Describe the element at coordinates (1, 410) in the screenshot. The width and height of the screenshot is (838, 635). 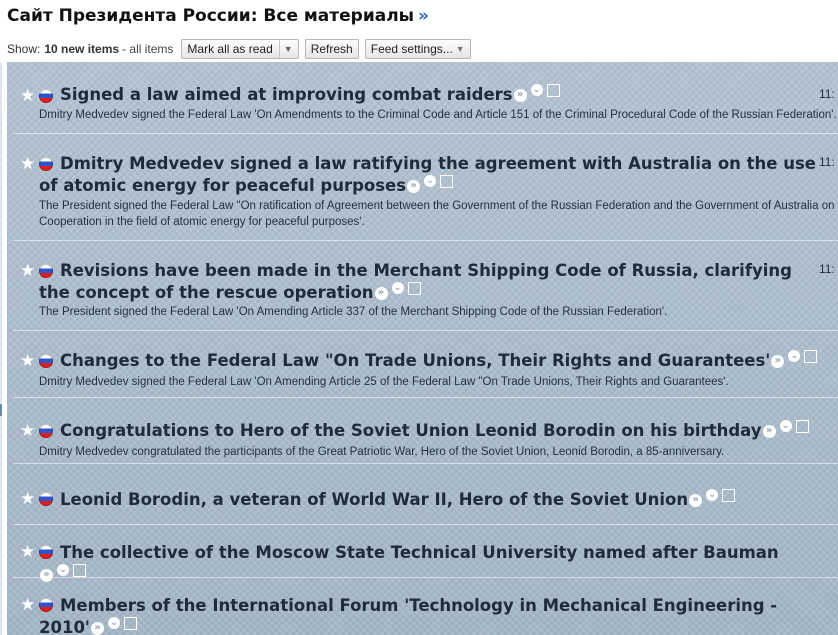
I see `scroll-marker` at that location.